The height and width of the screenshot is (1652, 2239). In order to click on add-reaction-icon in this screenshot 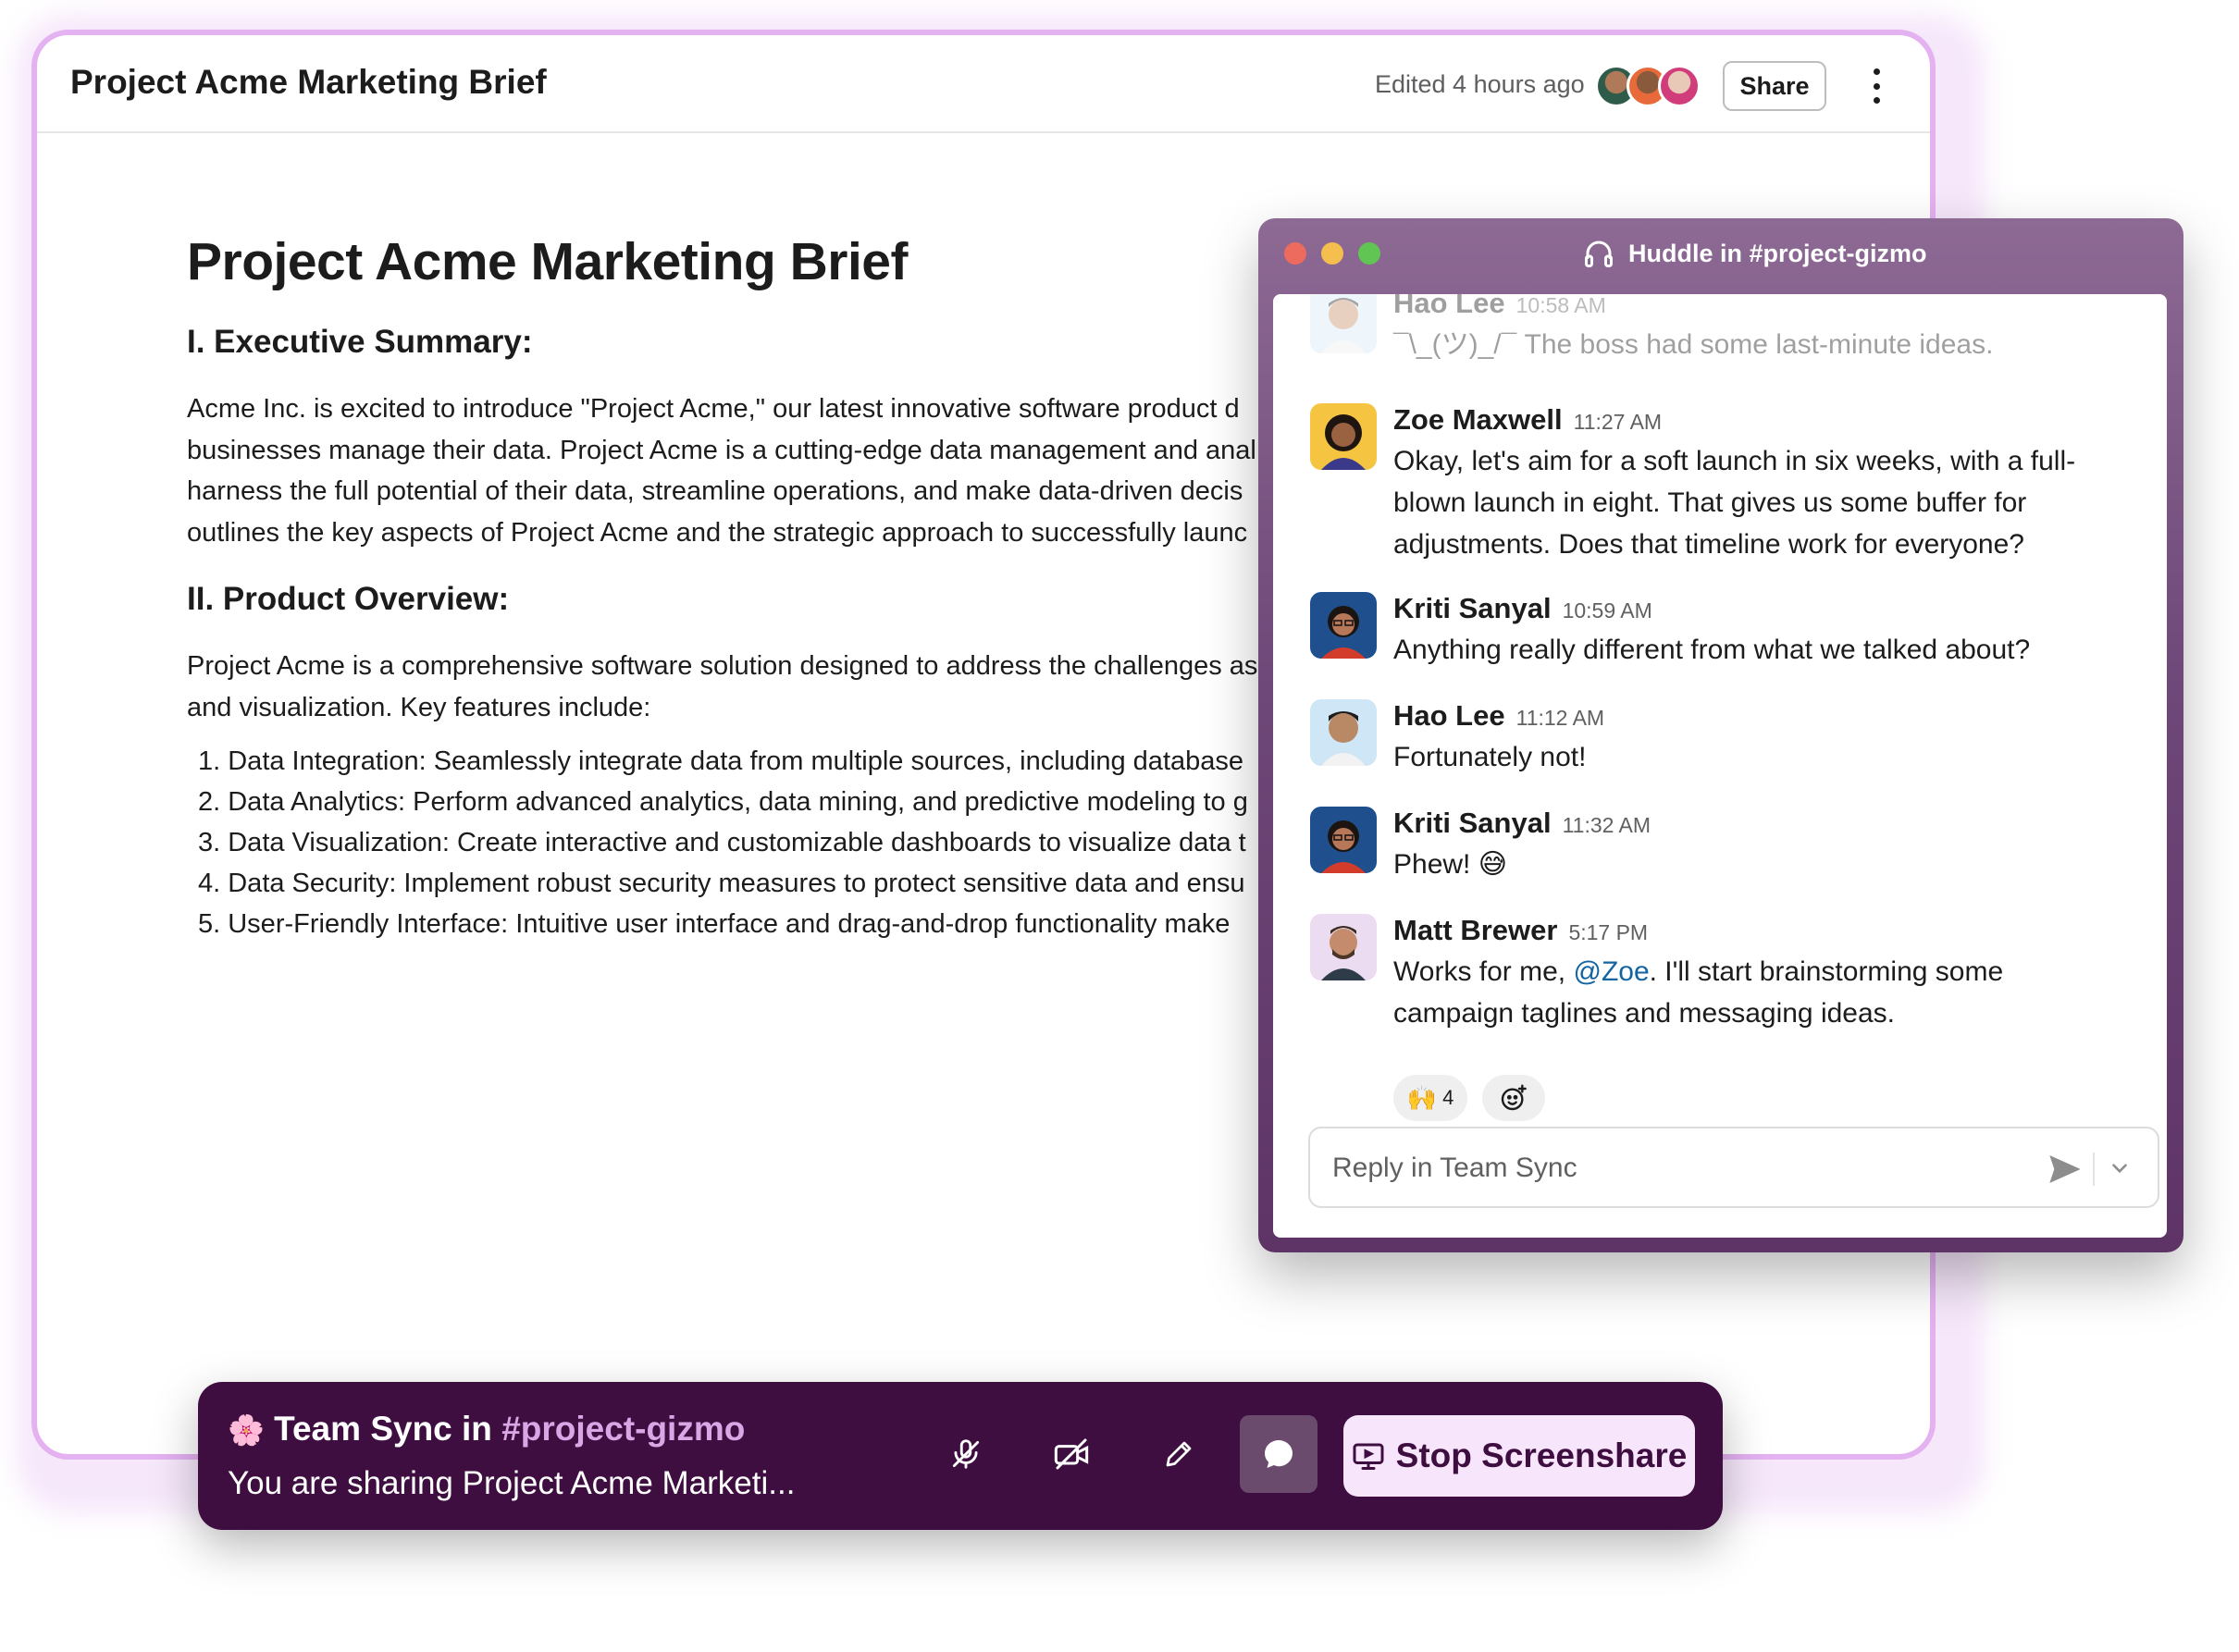, I will do `click(1514, 1097)`.